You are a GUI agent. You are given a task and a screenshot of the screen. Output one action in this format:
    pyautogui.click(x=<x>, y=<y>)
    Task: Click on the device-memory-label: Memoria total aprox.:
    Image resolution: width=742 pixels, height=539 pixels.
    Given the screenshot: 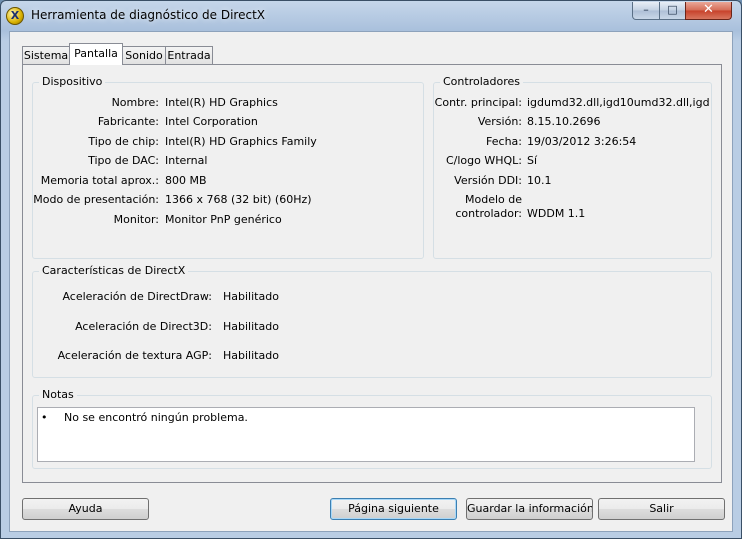 What is the action you would take?
    pyautogui.click(x=99, y=180)
    